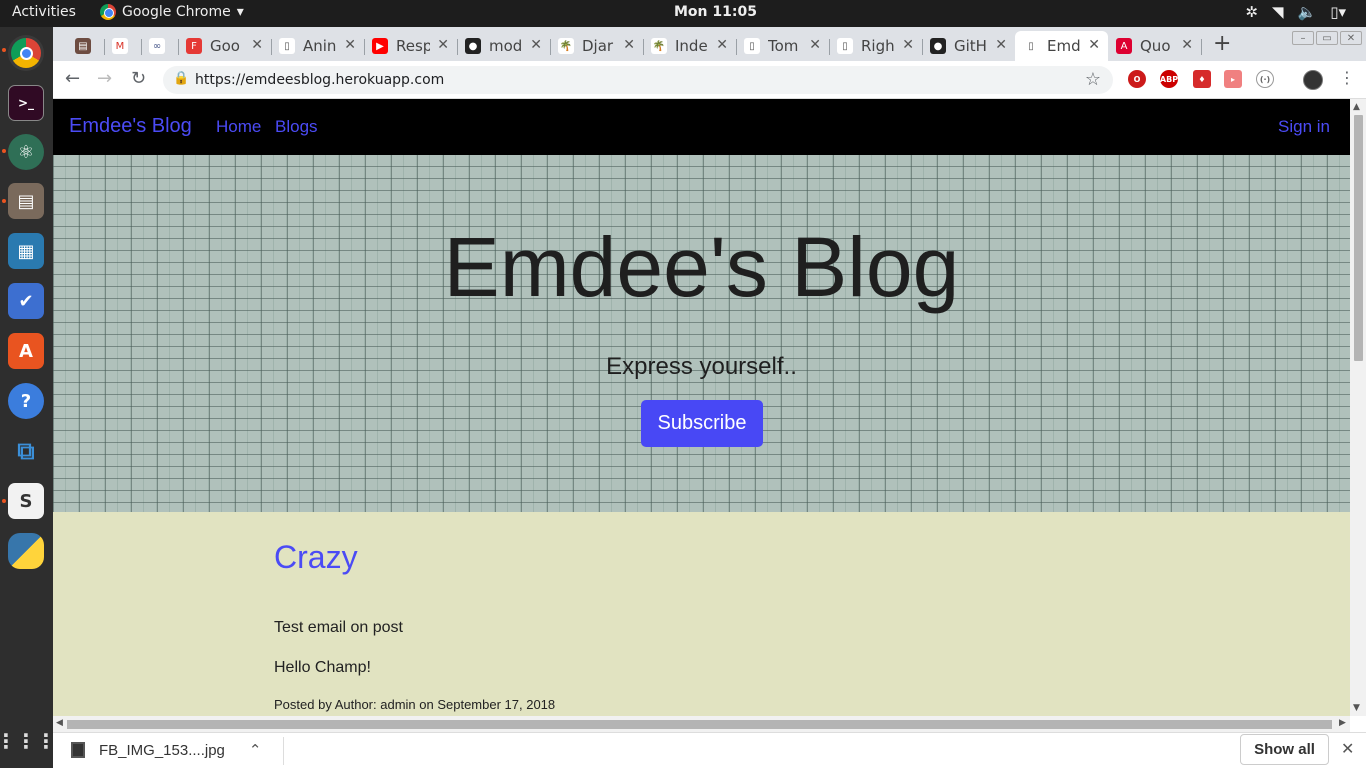  Describe the element at coordinates (1284, 749) in the screenshot. I see `show-all-button: Show all` at that location.